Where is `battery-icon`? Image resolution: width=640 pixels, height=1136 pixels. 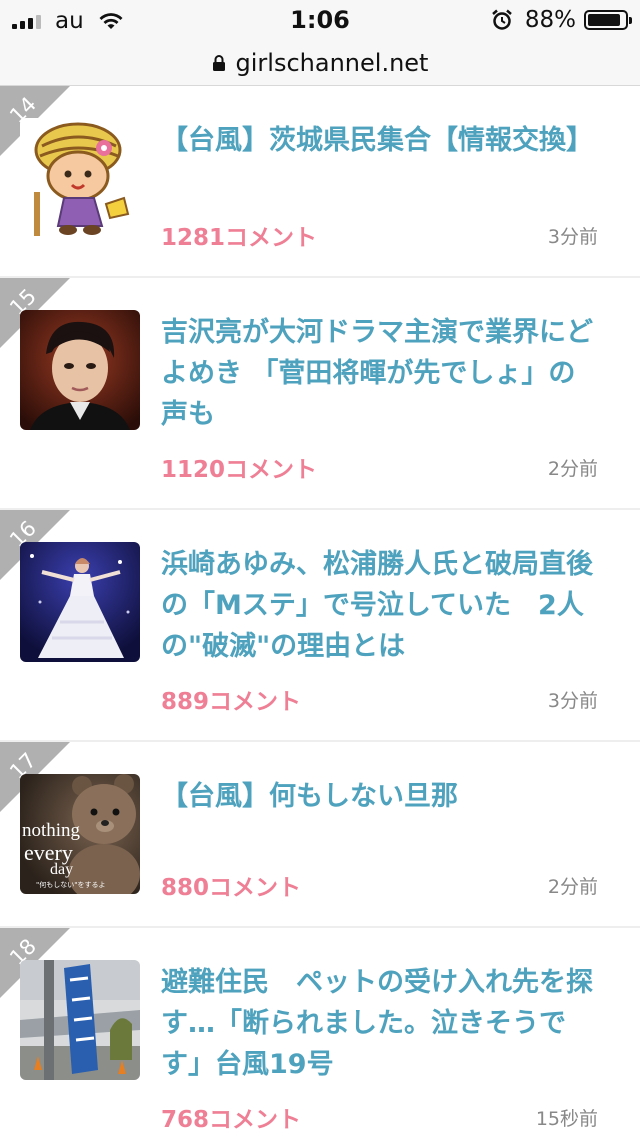
battery-icon is located at coordinates (608, 20).